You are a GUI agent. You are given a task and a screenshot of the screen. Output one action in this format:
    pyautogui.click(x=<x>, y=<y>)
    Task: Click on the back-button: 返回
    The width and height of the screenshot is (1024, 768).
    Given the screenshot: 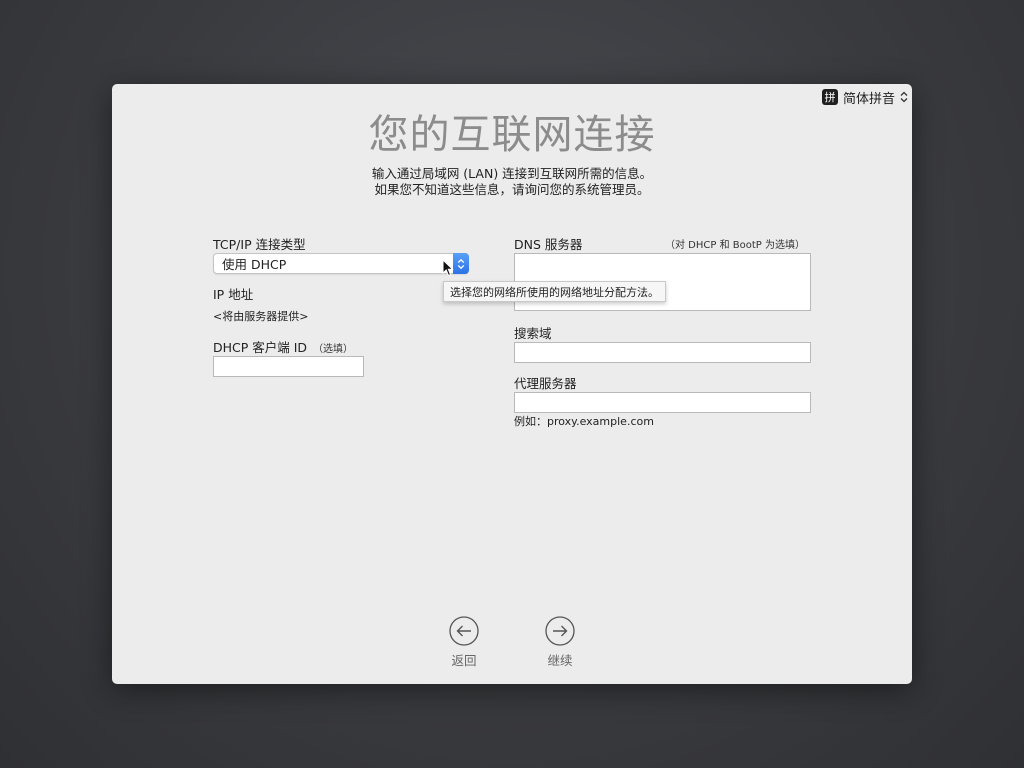 What is the action you would take?
    pyautogui.click(x=464, y=642)
    